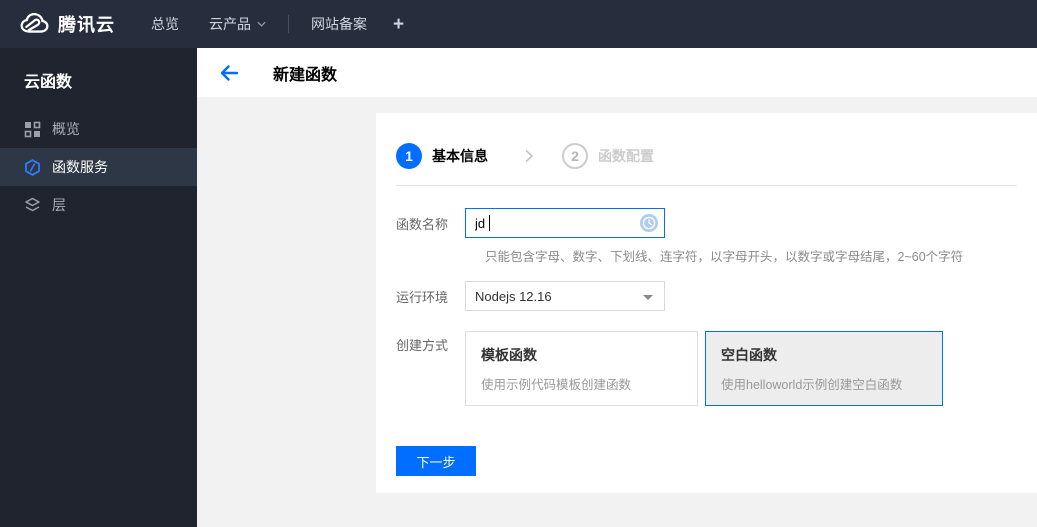 The width and height of the screenshot is (1037, 527). Describe the element at coordinates (422, 297) in the screenshot. I see `runtime-label: 运行环境` at that location.